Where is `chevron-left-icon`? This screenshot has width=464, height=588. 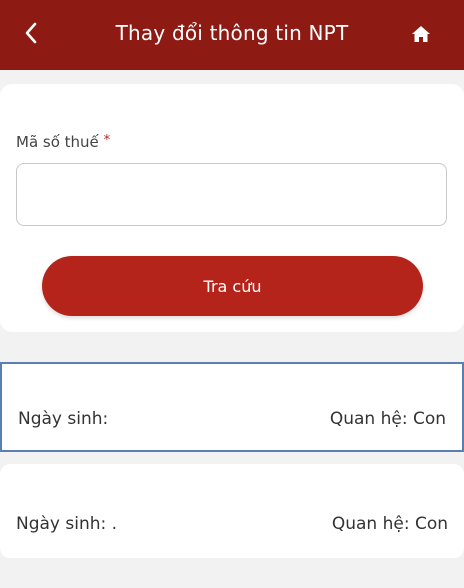
chevron-left-icon is located at coordinates (31, 33).